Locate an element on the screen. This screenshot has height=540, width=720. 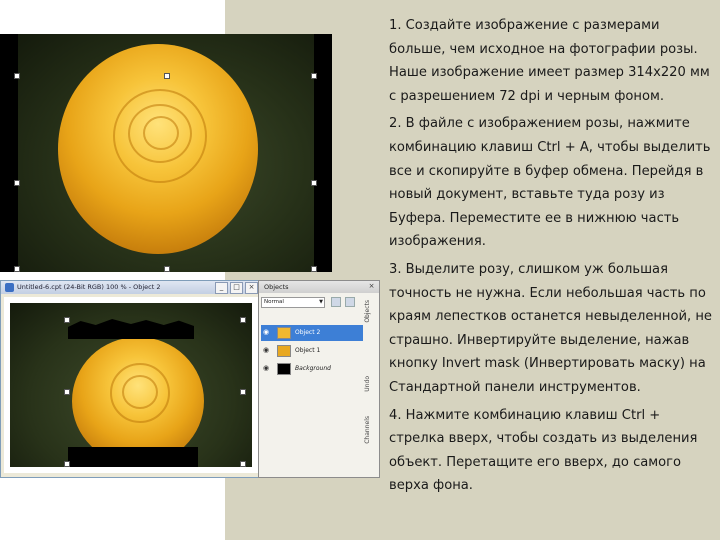
docker-side-tabs: Objects Undo Channels is located at coordinates (369, 386).